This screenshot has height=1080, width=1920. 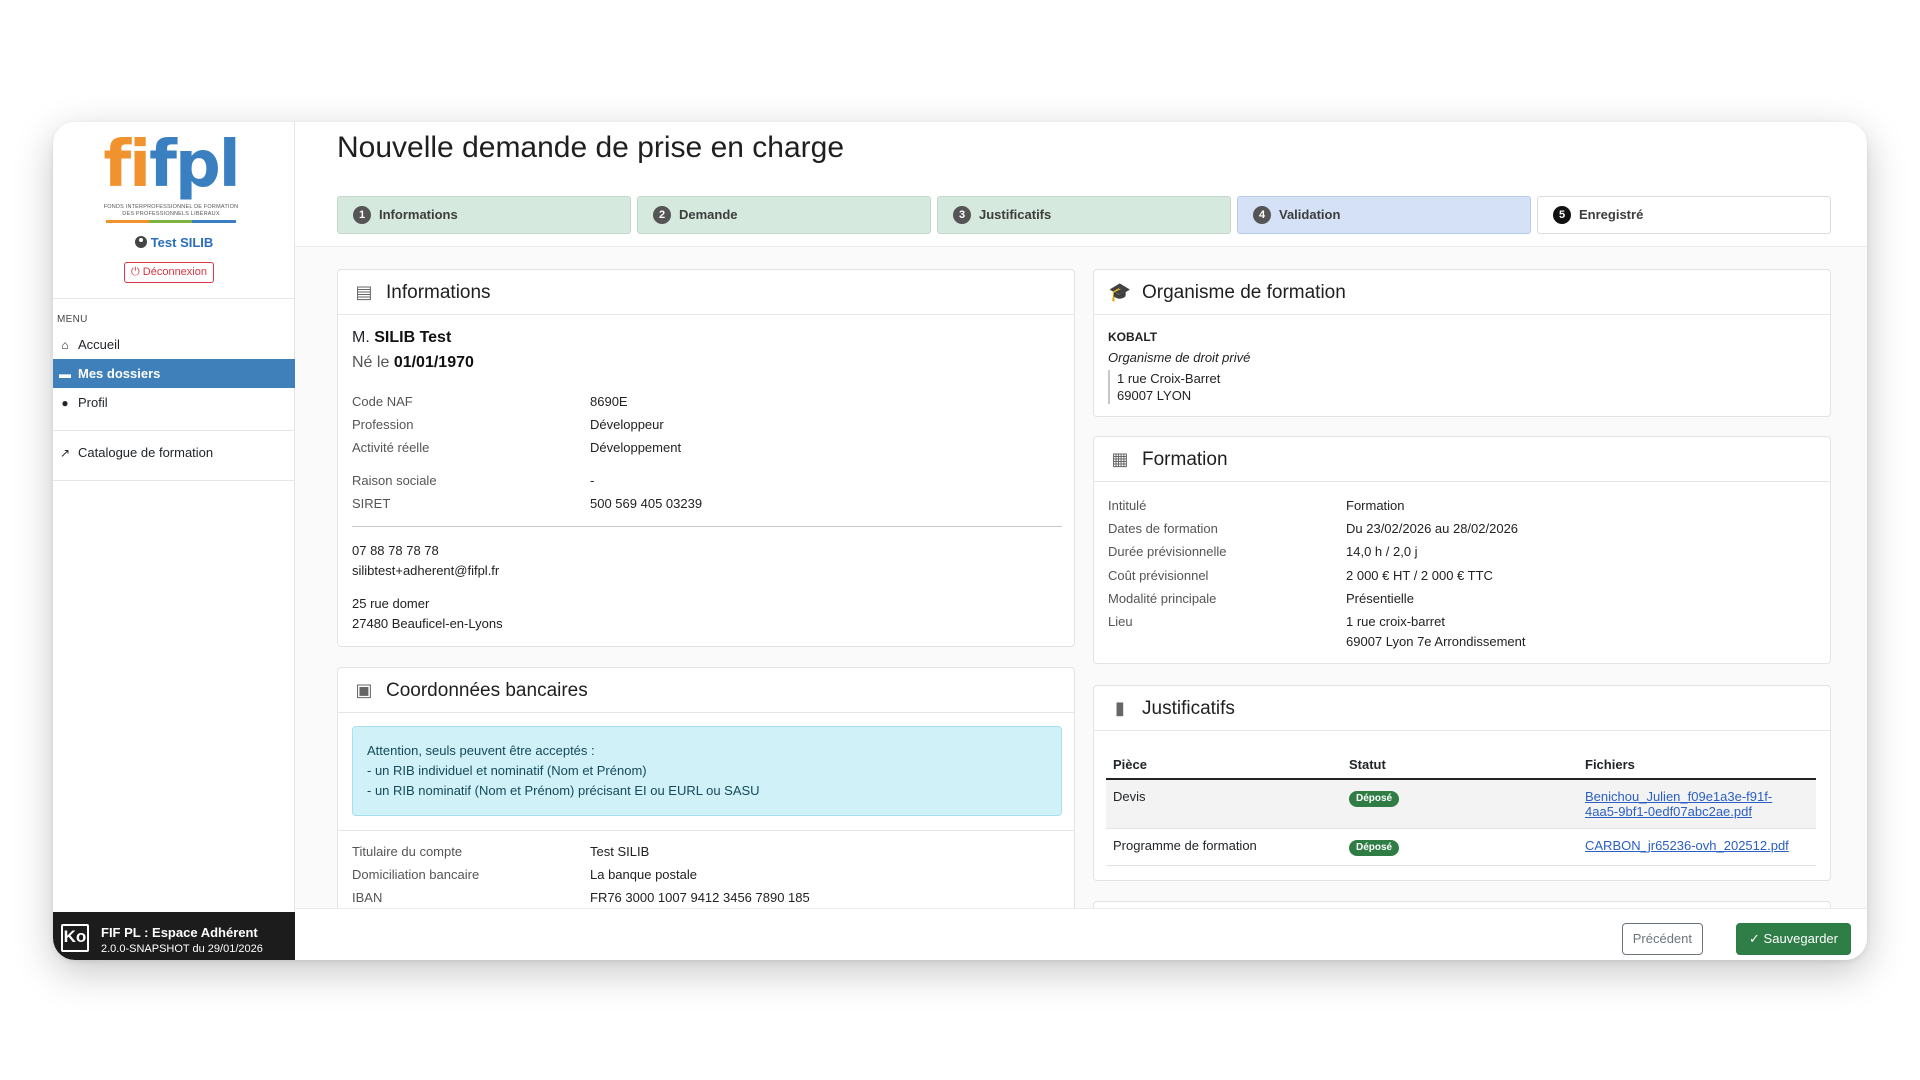 What do you see at coordinates (99, 344) in the screenshot?
I see `sidebar-item-label: Accueil` at bounding box center [99, 344].